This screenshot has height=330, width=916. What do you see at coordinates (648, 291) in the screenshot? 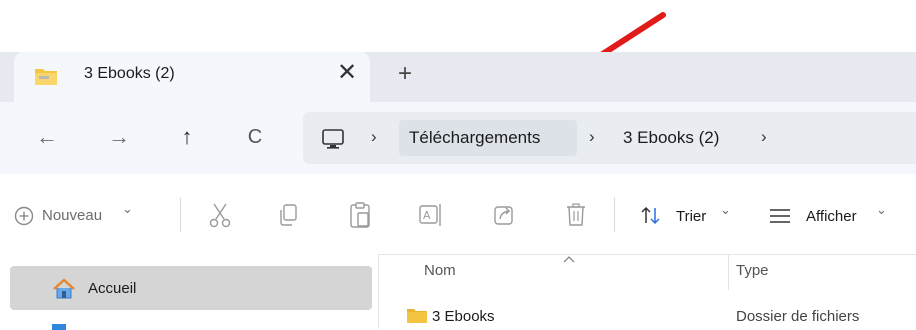
I see `file-list: Nom Type 3 Ebooks Dossier de fichiers` at bounding box center [648, 291].